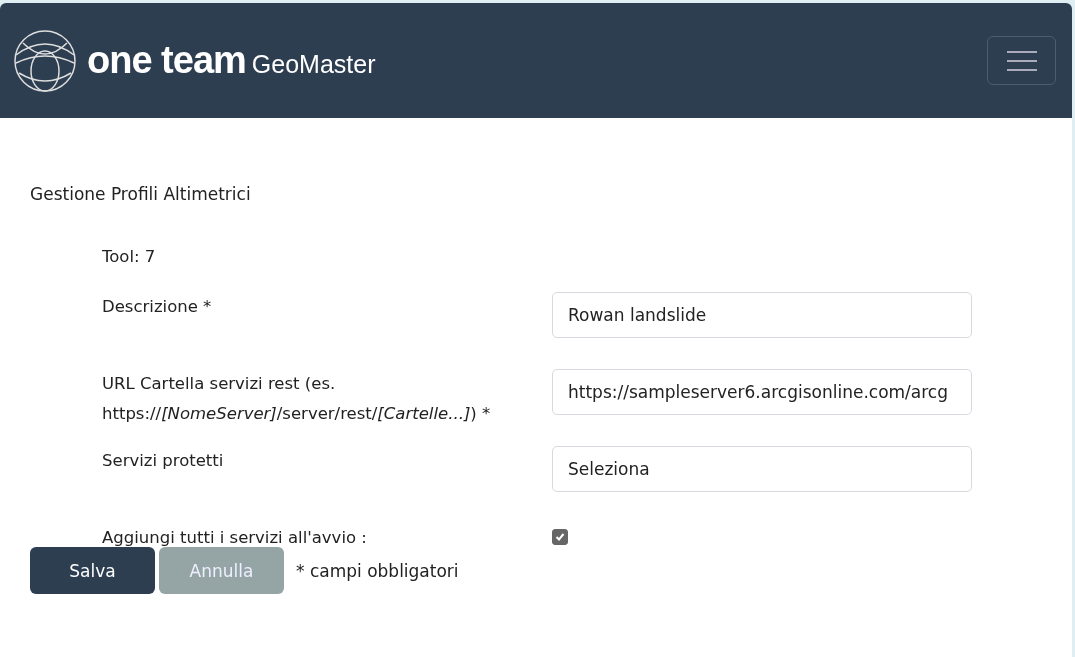 This screenshot has width=1075, height=657. What do you see at coordinates (129, 257) in the screenshot?
I see `tool-label: Tool: 7` at bounding box center [129, 257].